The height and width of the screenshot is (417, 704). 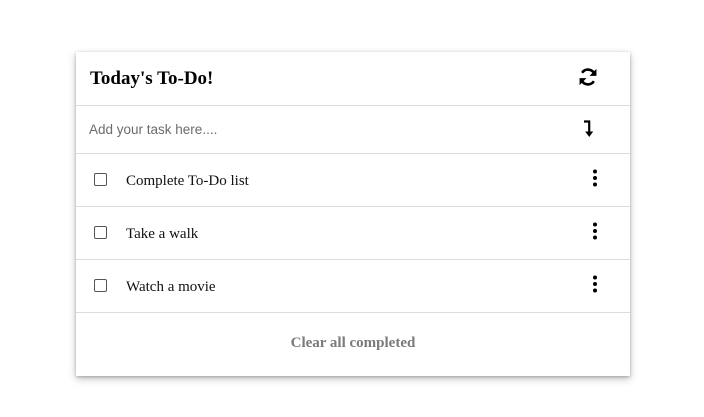 I want to click on todo-header: Today's To-Do!, so click(x=353, y=79).